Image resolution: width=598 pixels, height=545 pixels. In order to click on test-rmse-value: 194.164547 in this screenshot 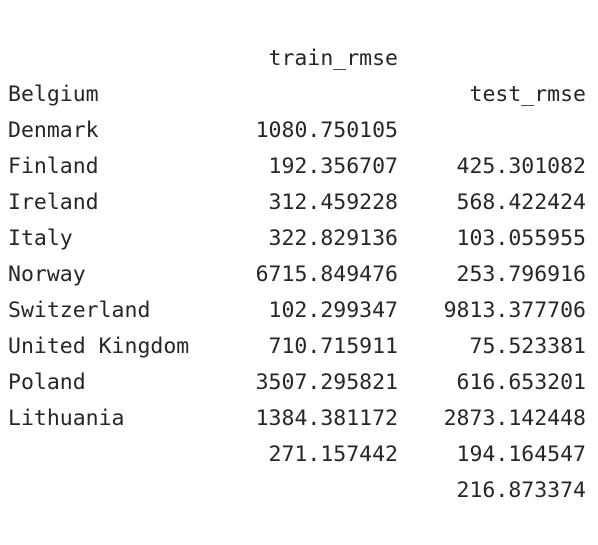, I will do `click(521, 454)`.